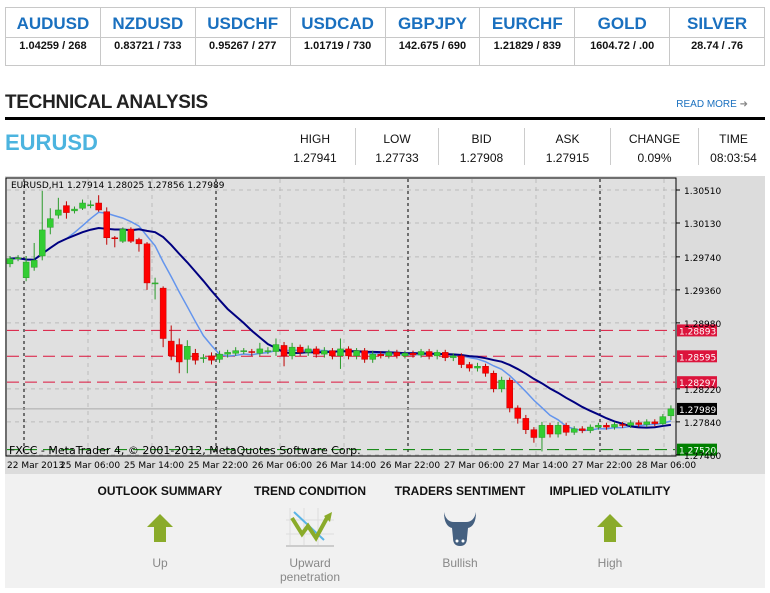  What do you see at coordinates (432, 46) in the screenshot?
I see `quote-value: 142.675 / 690` at bounding box center [432, 46].